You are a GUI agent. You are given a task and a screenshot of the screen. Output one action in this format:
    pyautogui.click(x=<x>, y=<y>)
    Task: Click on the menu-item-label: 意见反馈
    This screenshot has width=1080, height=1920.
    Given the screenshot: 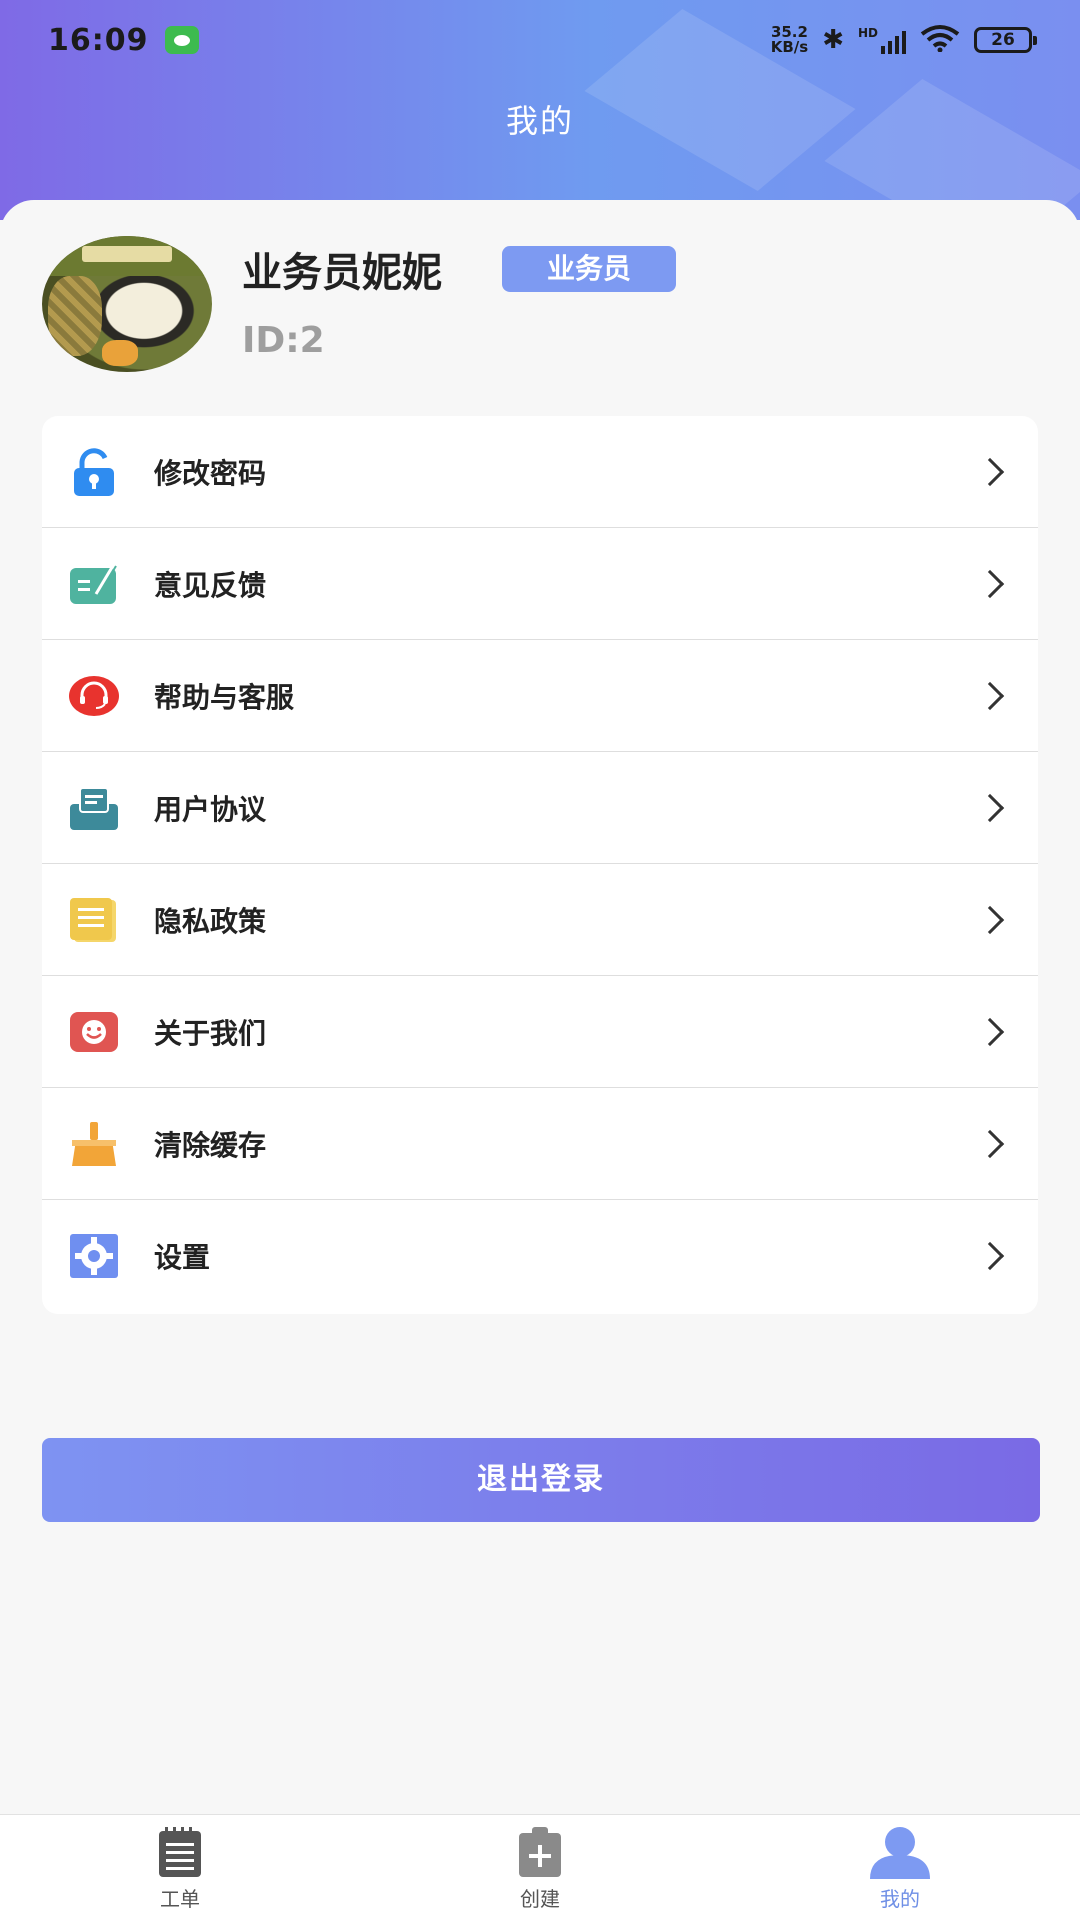 What is the action you would take?
    pyautogui.click(x=210, y=585)
    